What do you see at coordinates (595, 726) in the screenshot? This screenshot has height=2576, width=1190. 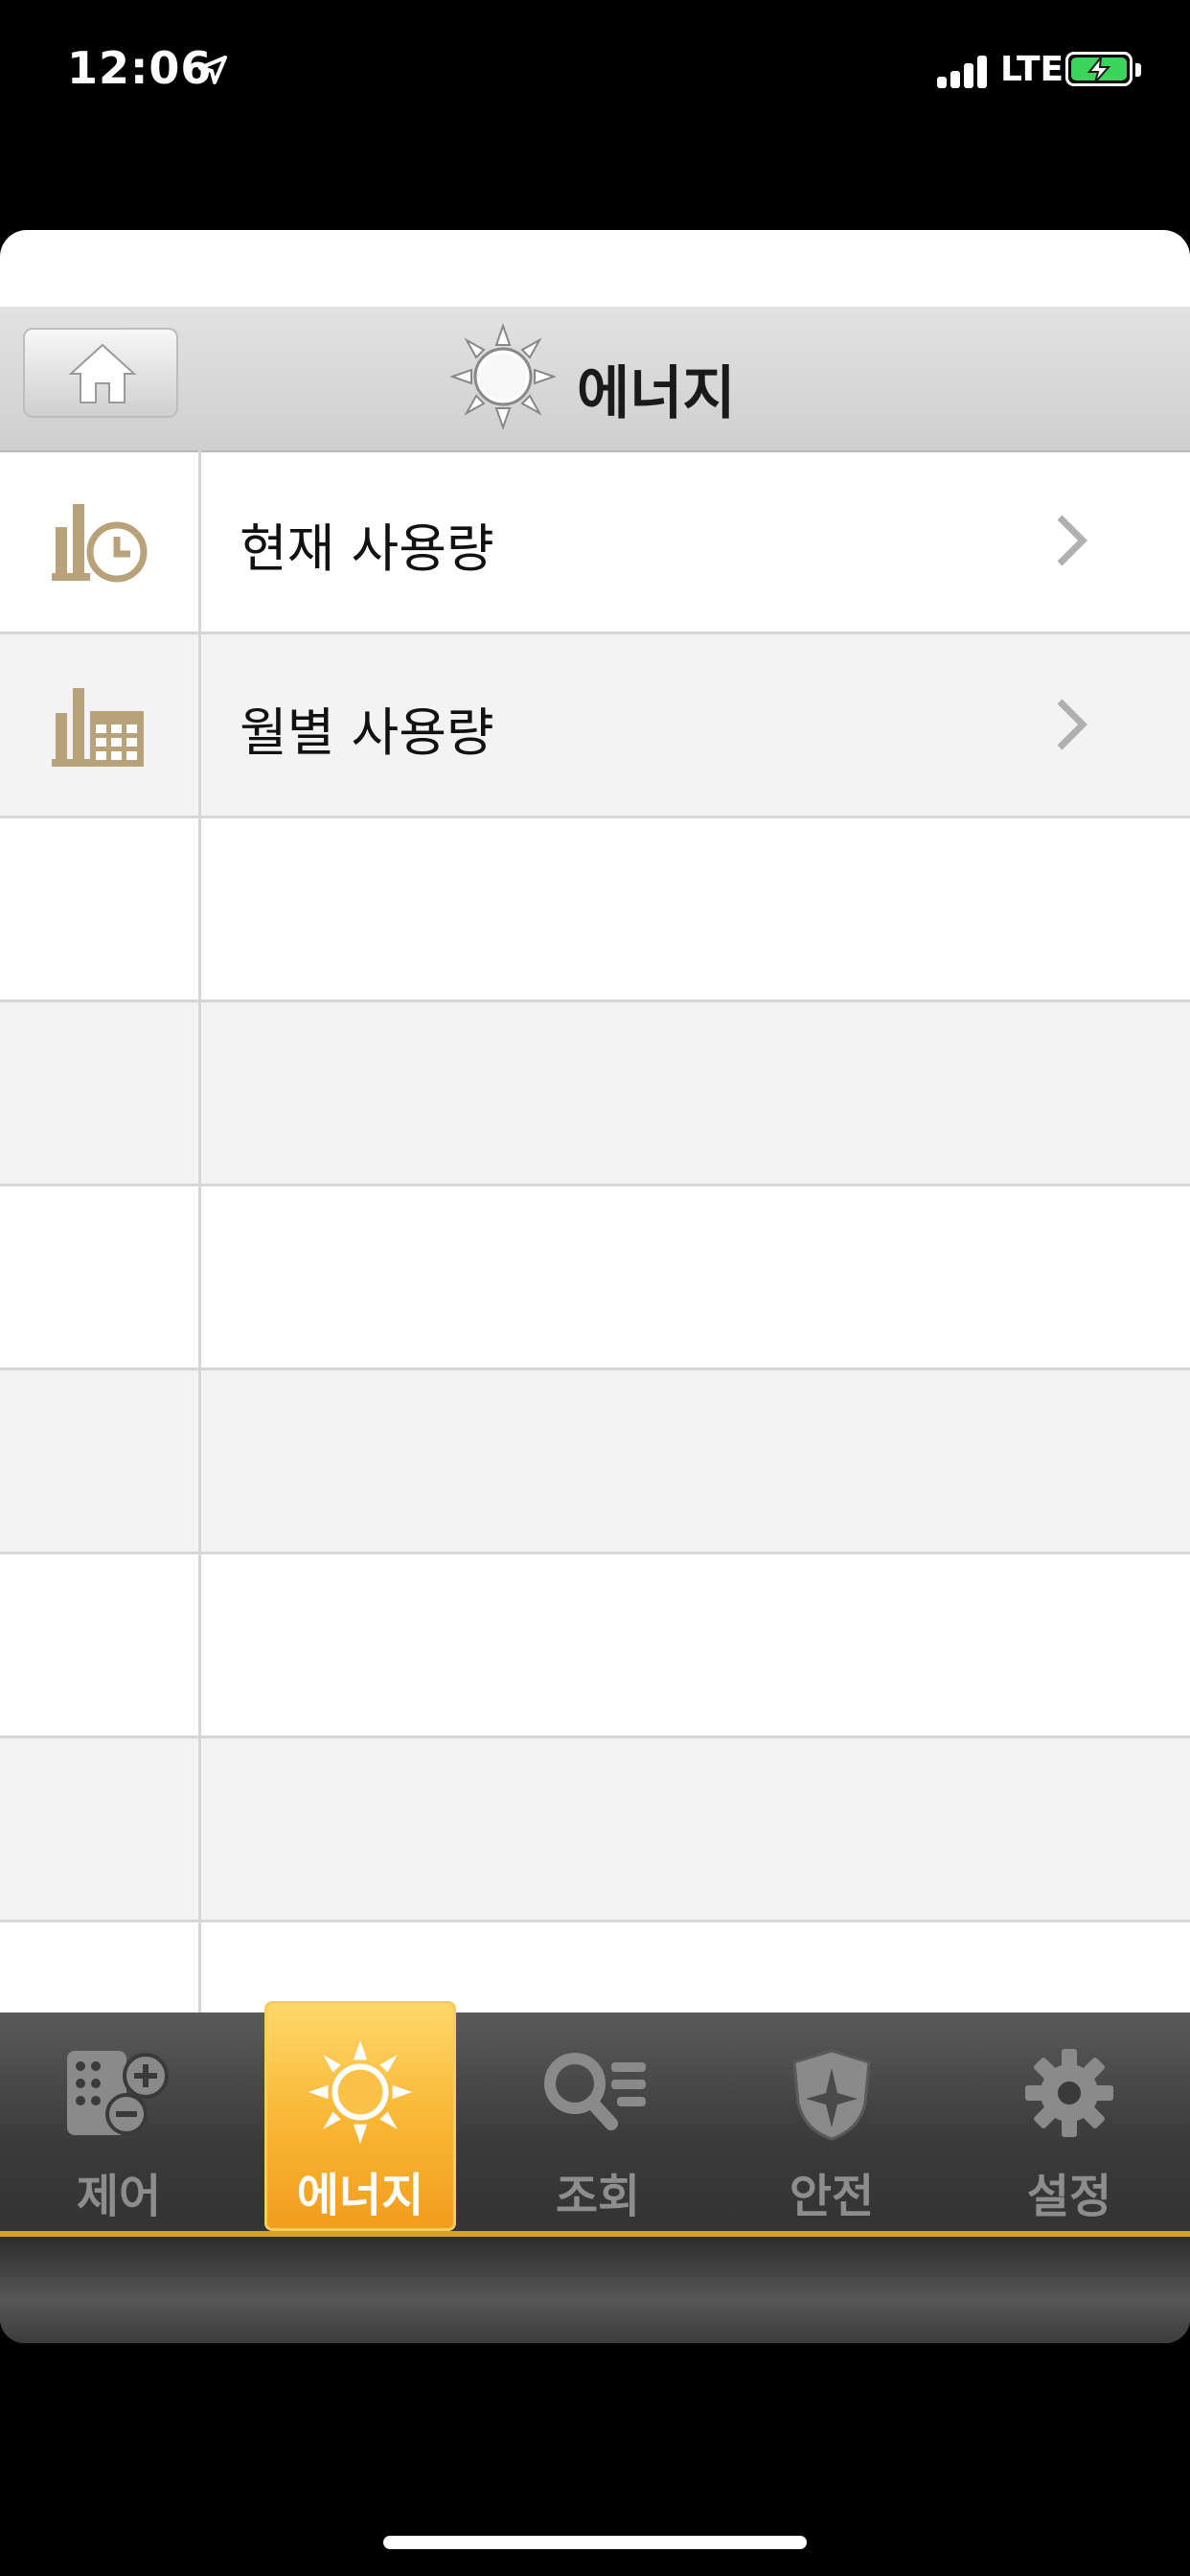 I see `menu-item-monthly-usage: 월별 사용량` at bounding box center [595, 726].